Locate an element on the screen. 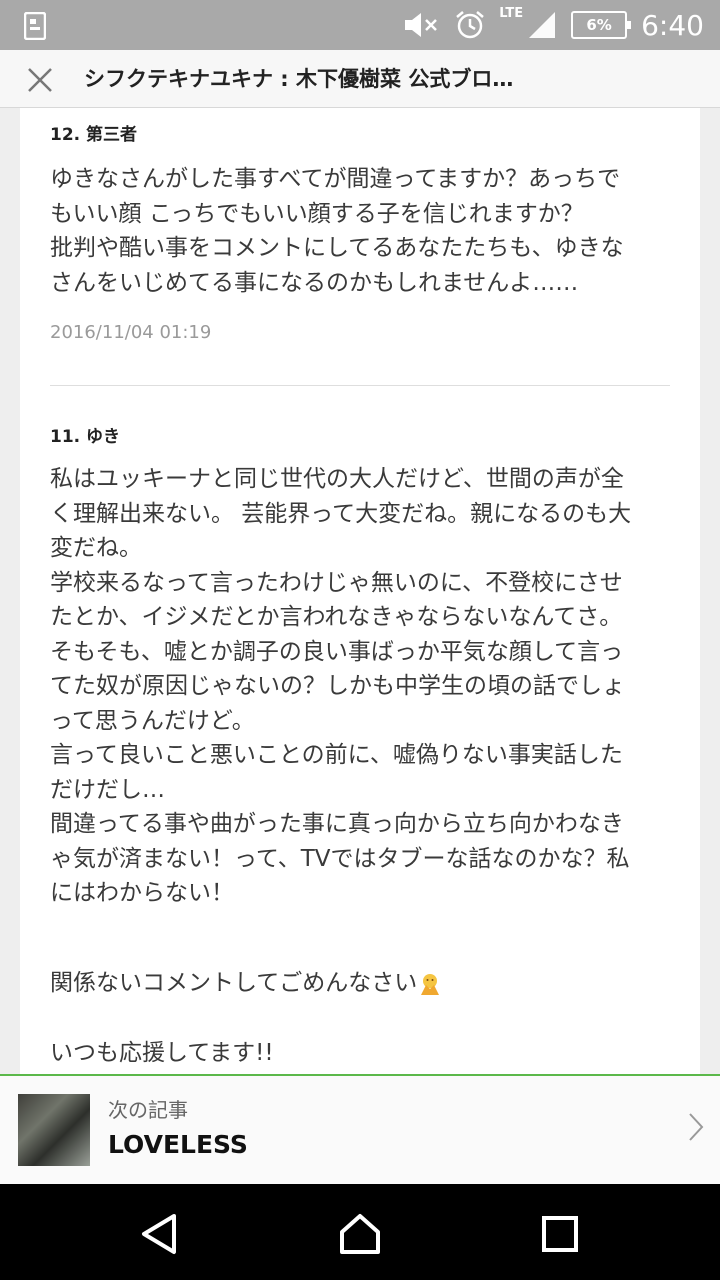  navigation-bar is located at coordinates (360, 1232).